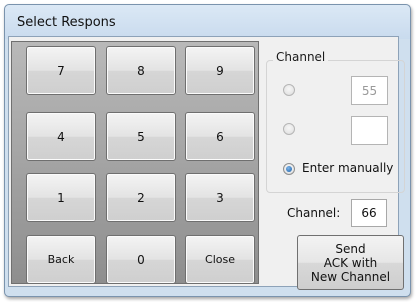 This screenshot has width=417, height=302. I want to click on channel-option-1-radio, so click(289, 90).